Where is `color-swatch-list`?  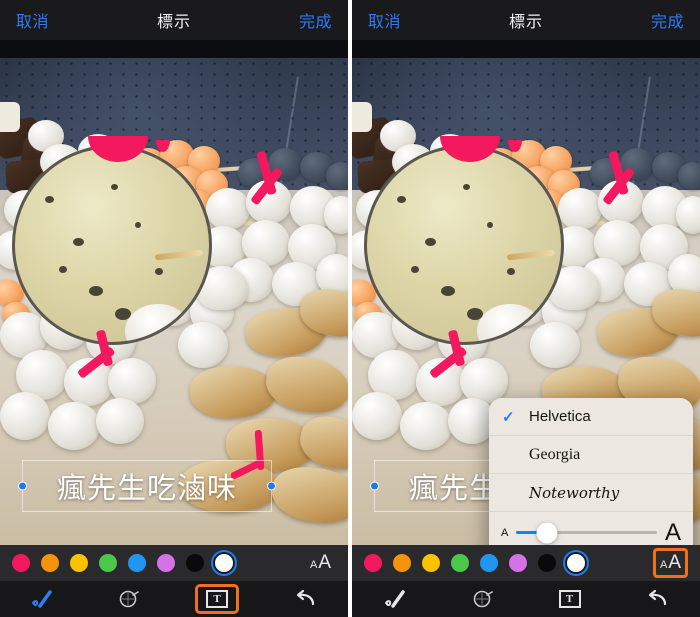 color-swatch-list is located at coordinates (122, 563).